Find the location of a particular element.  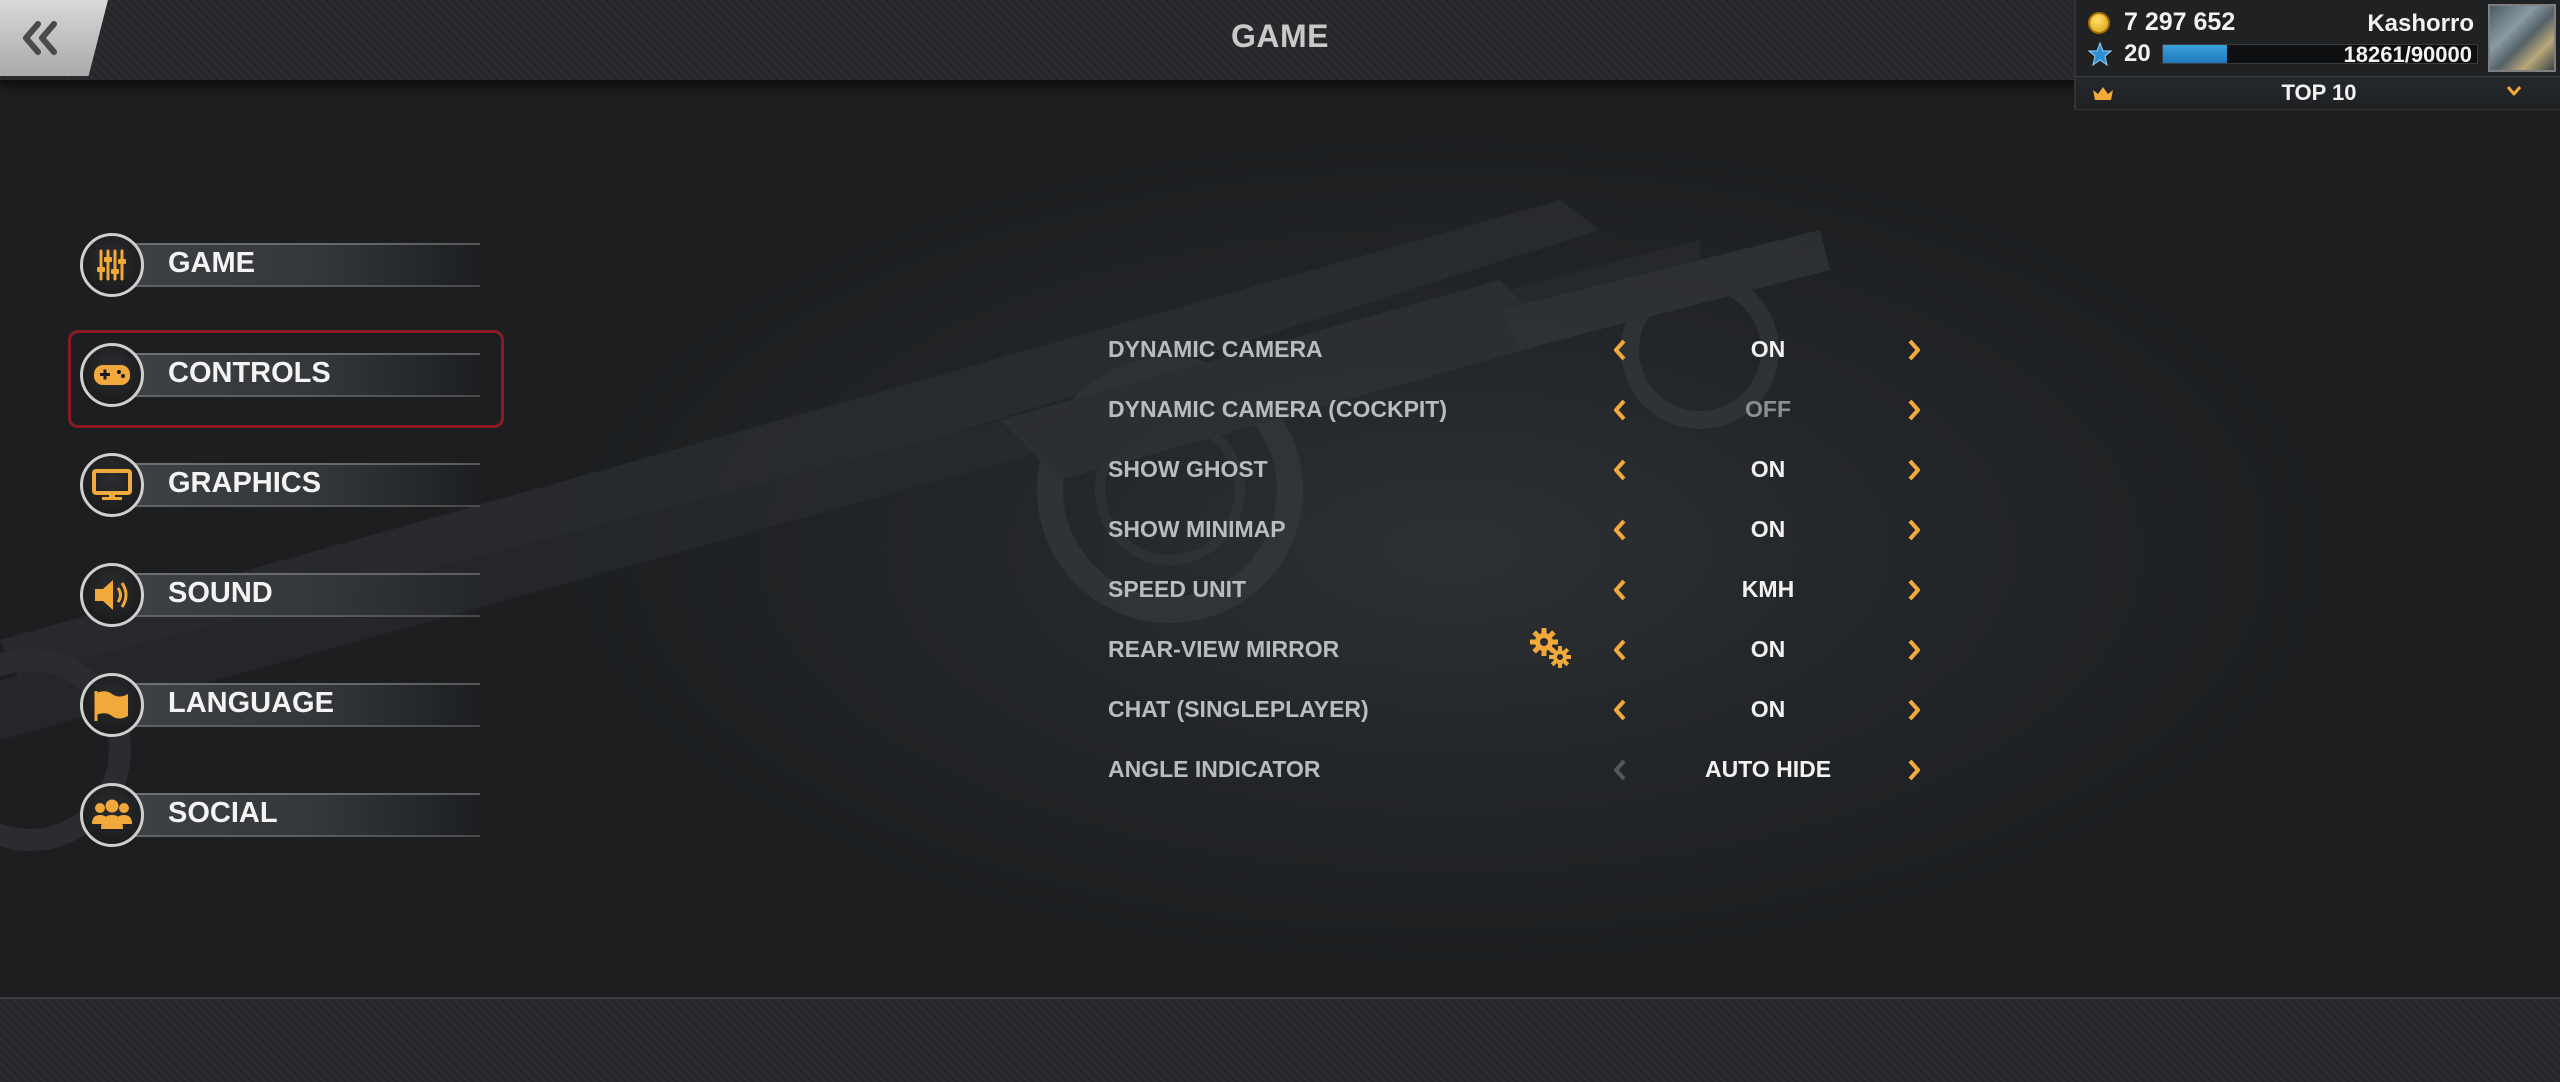

setting-speed-unit: SPEED UNIT KMH is located at coordinates (1523, 590).